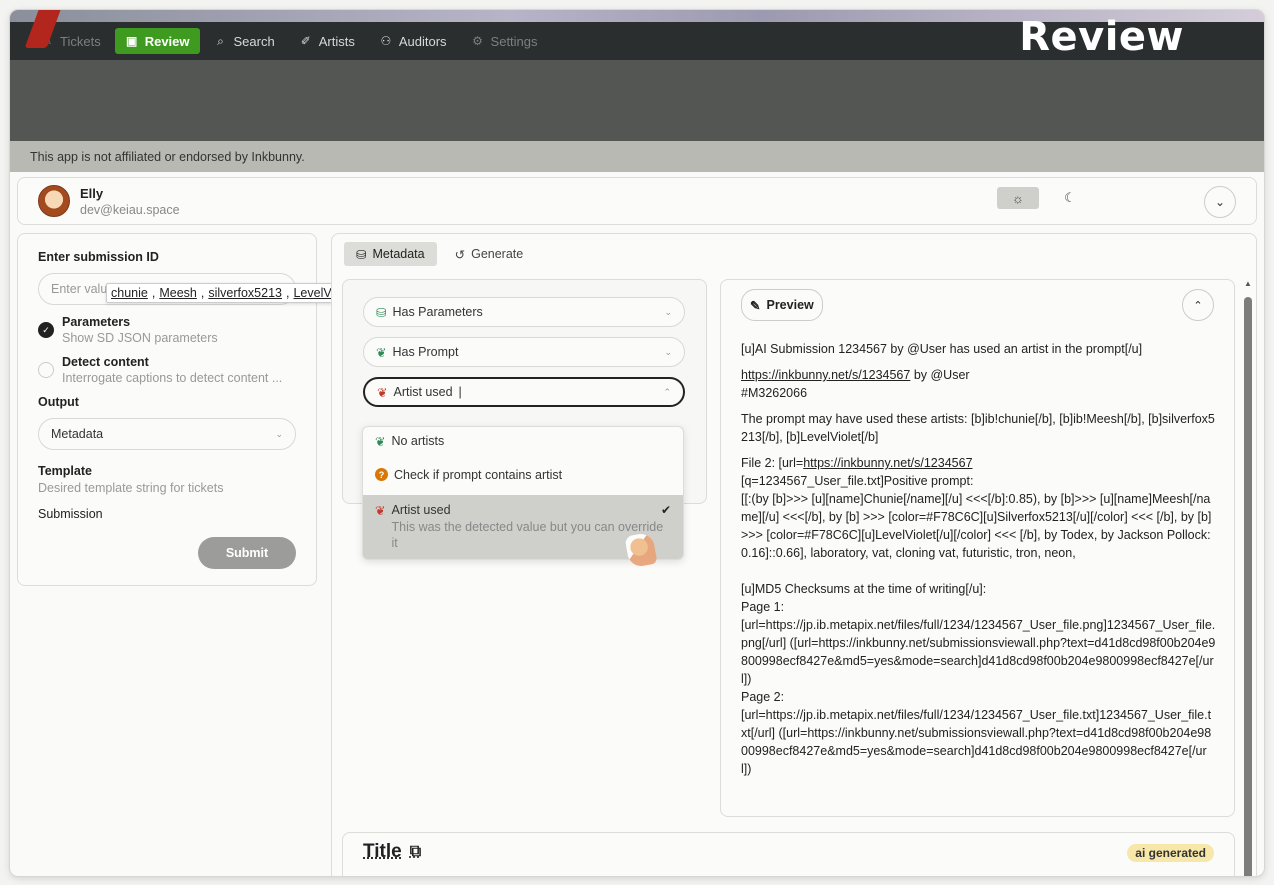 Image resolution: width=1274 pixels, height=885 pixels. What do you see at coordinates (46, 330) in the screenshot?
I see `check-icon: ✓` at bounding box center [46, 330].